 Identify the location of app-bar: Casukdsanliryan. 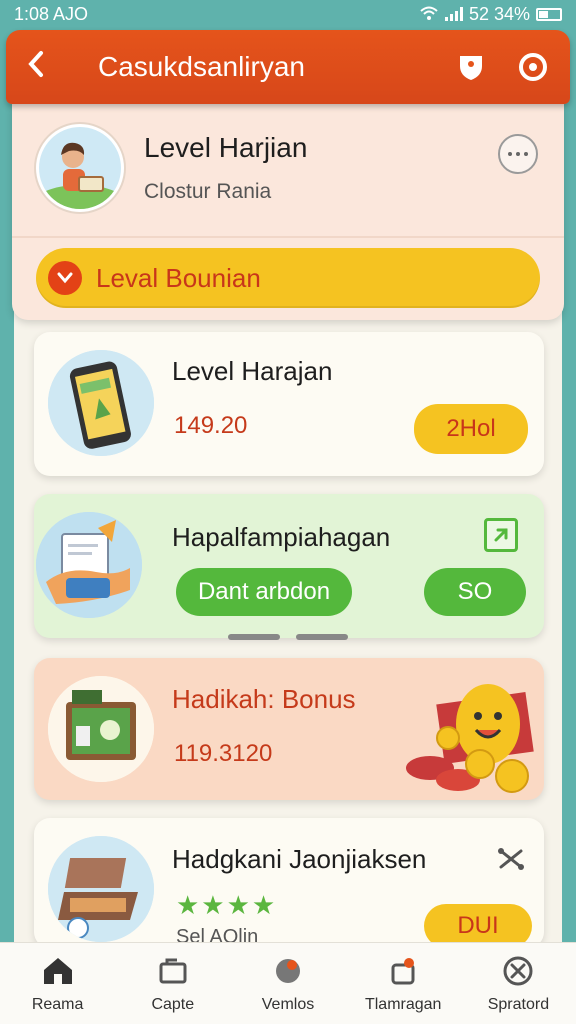
(288, 67).